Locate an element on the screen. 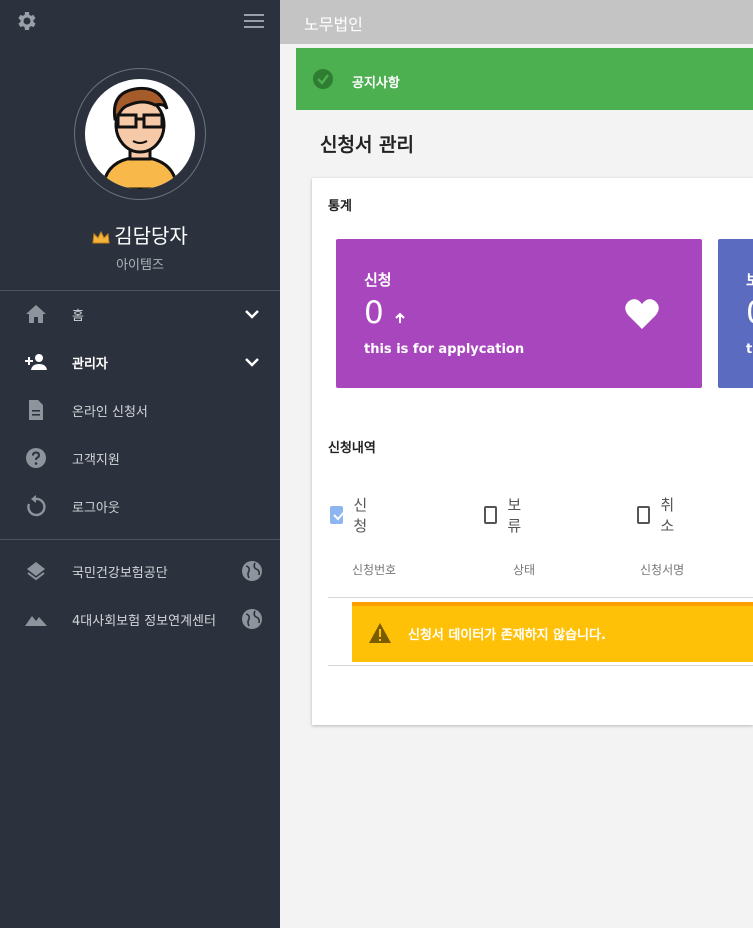 This screenshot has width=753, height=928. check-icon is located at coordinates (339, 515).